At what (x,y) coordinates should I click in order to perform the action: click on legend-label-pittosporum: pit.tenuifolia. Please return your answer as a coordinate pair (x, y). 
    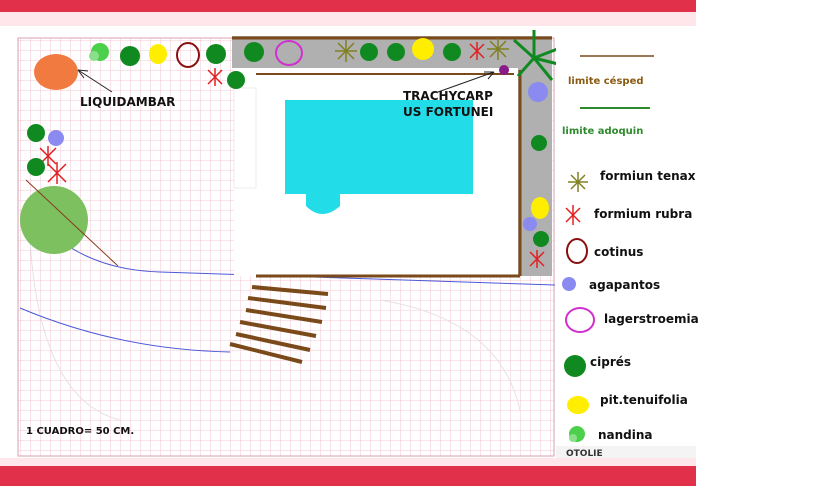
    Looking at the image, I should click on (644, 400).